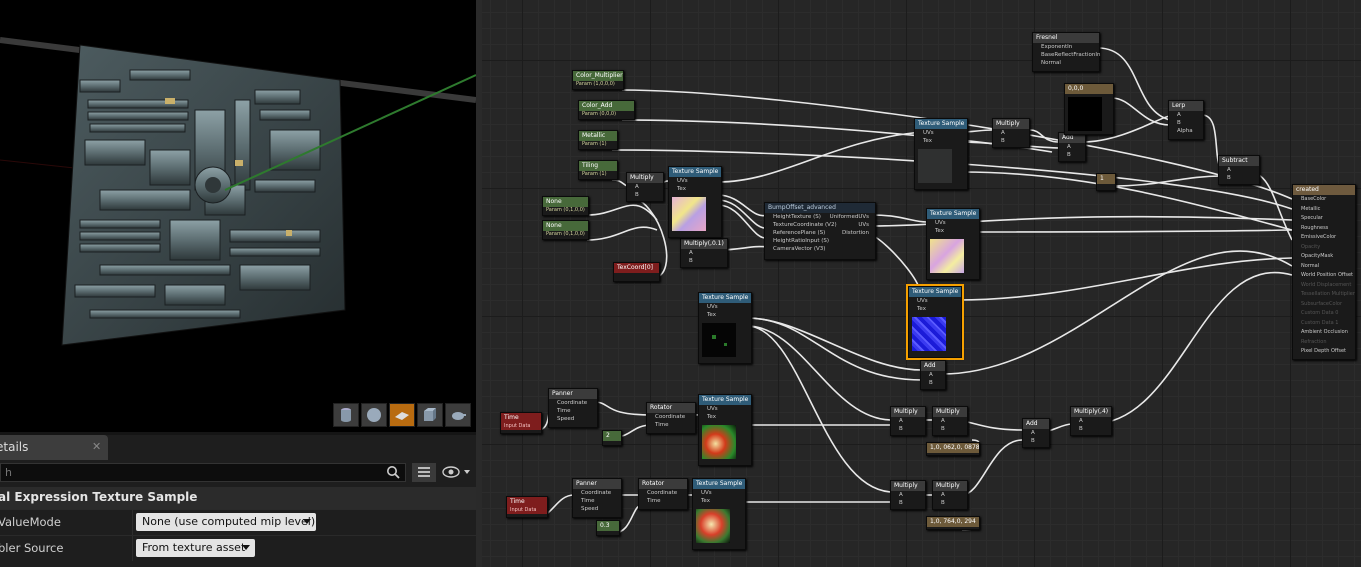 This screenshot has width=1361, height=567. Describe the element at coordinates (402, 415) in the screenshot. I see `plane-button` at that location.